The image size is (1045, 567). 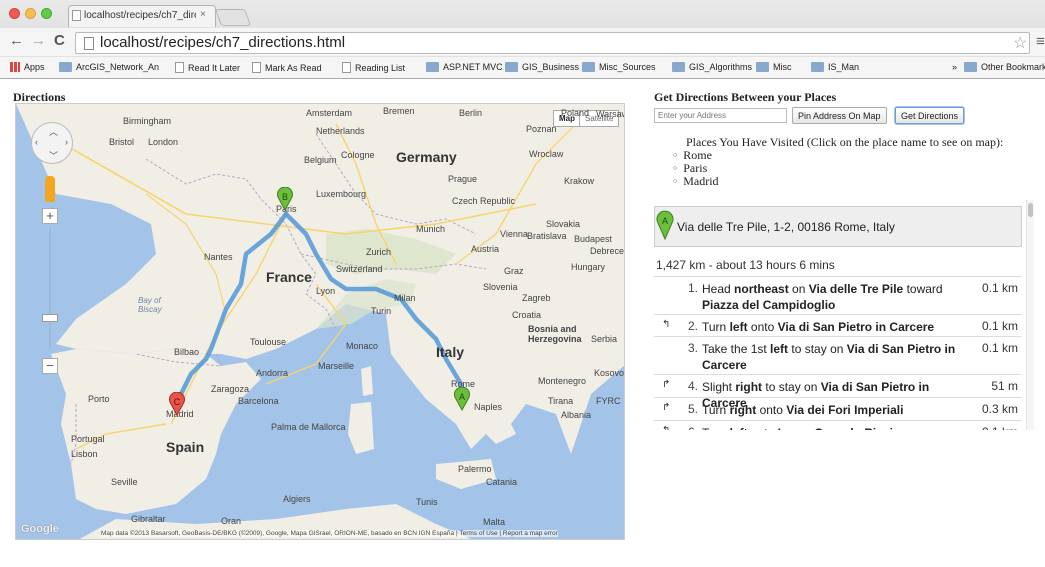 I want to click on get-directions-button: Get Directions, so click(x=930, y=115).